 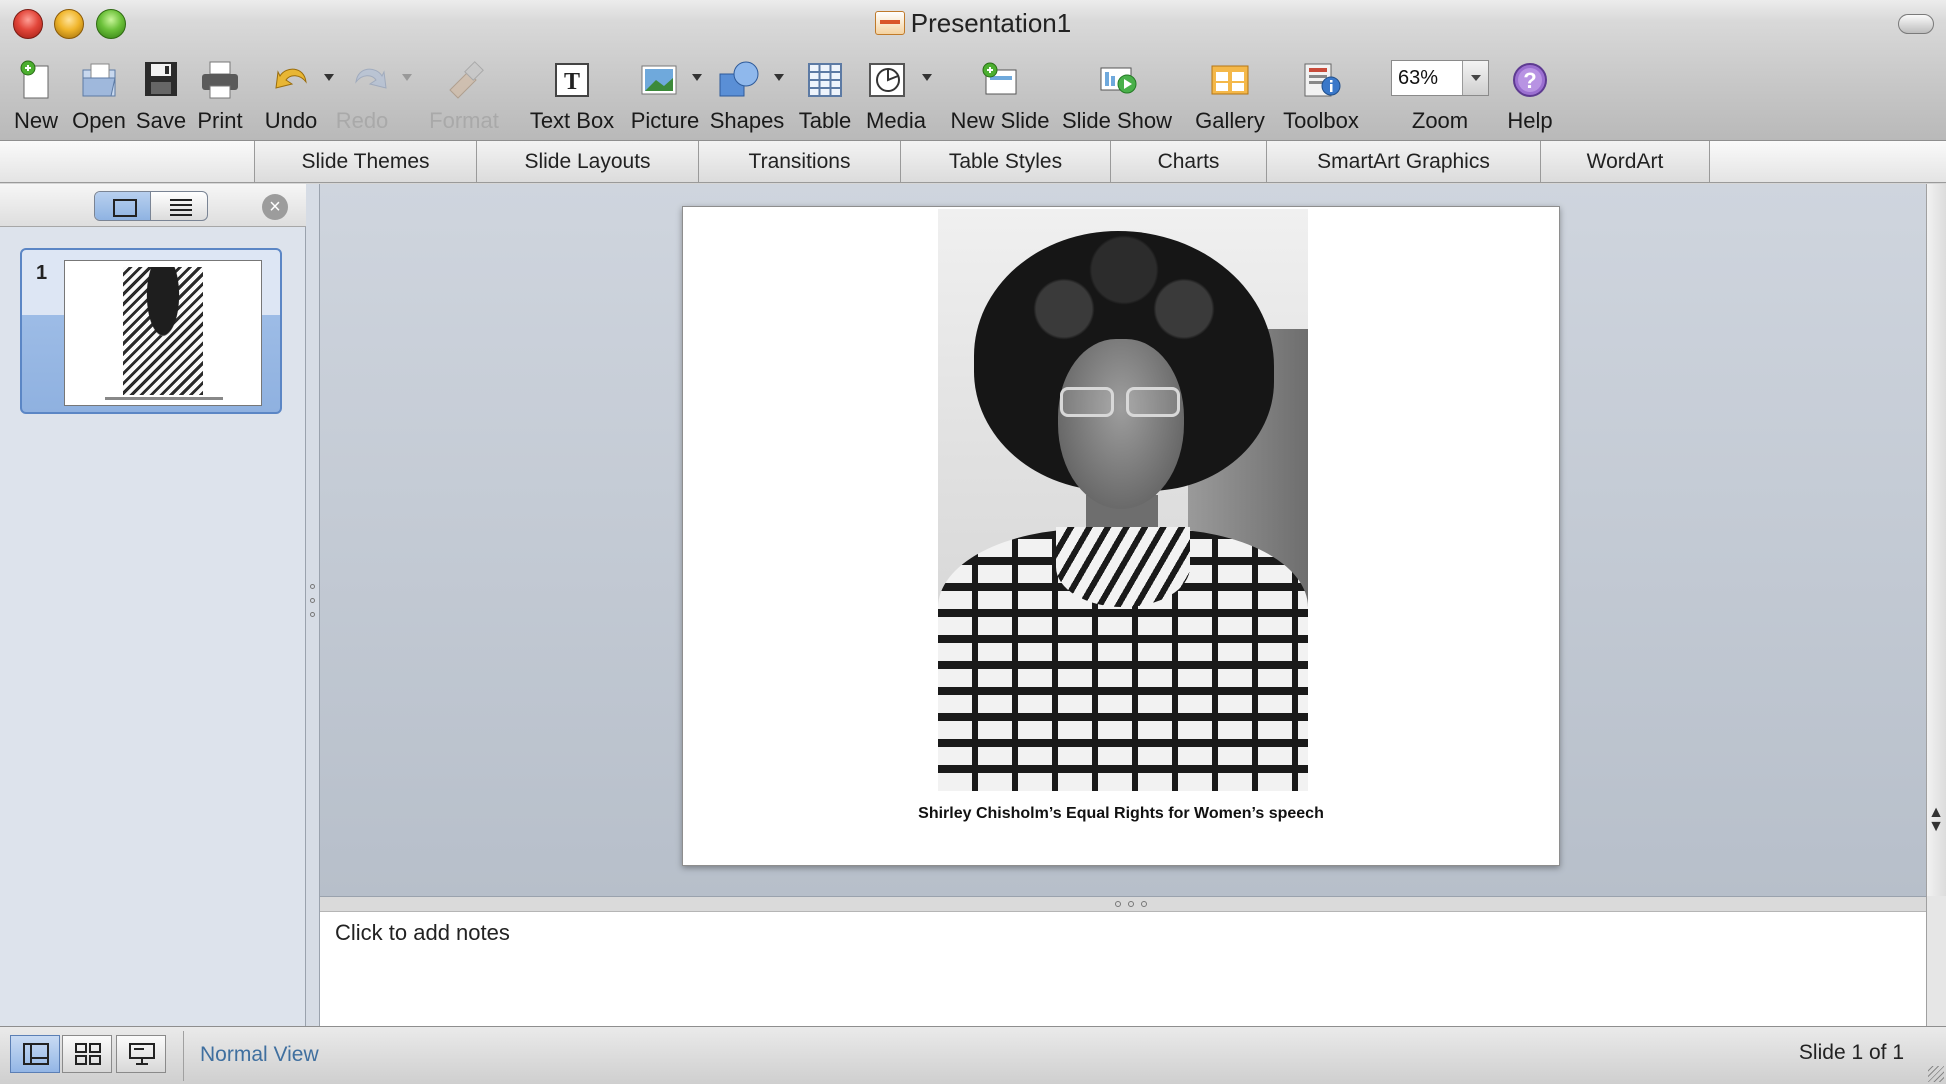 What do you see at coordinates (313, 605) in the screenshot?
I see `pane-splitter` at bounding box center [313, 605].